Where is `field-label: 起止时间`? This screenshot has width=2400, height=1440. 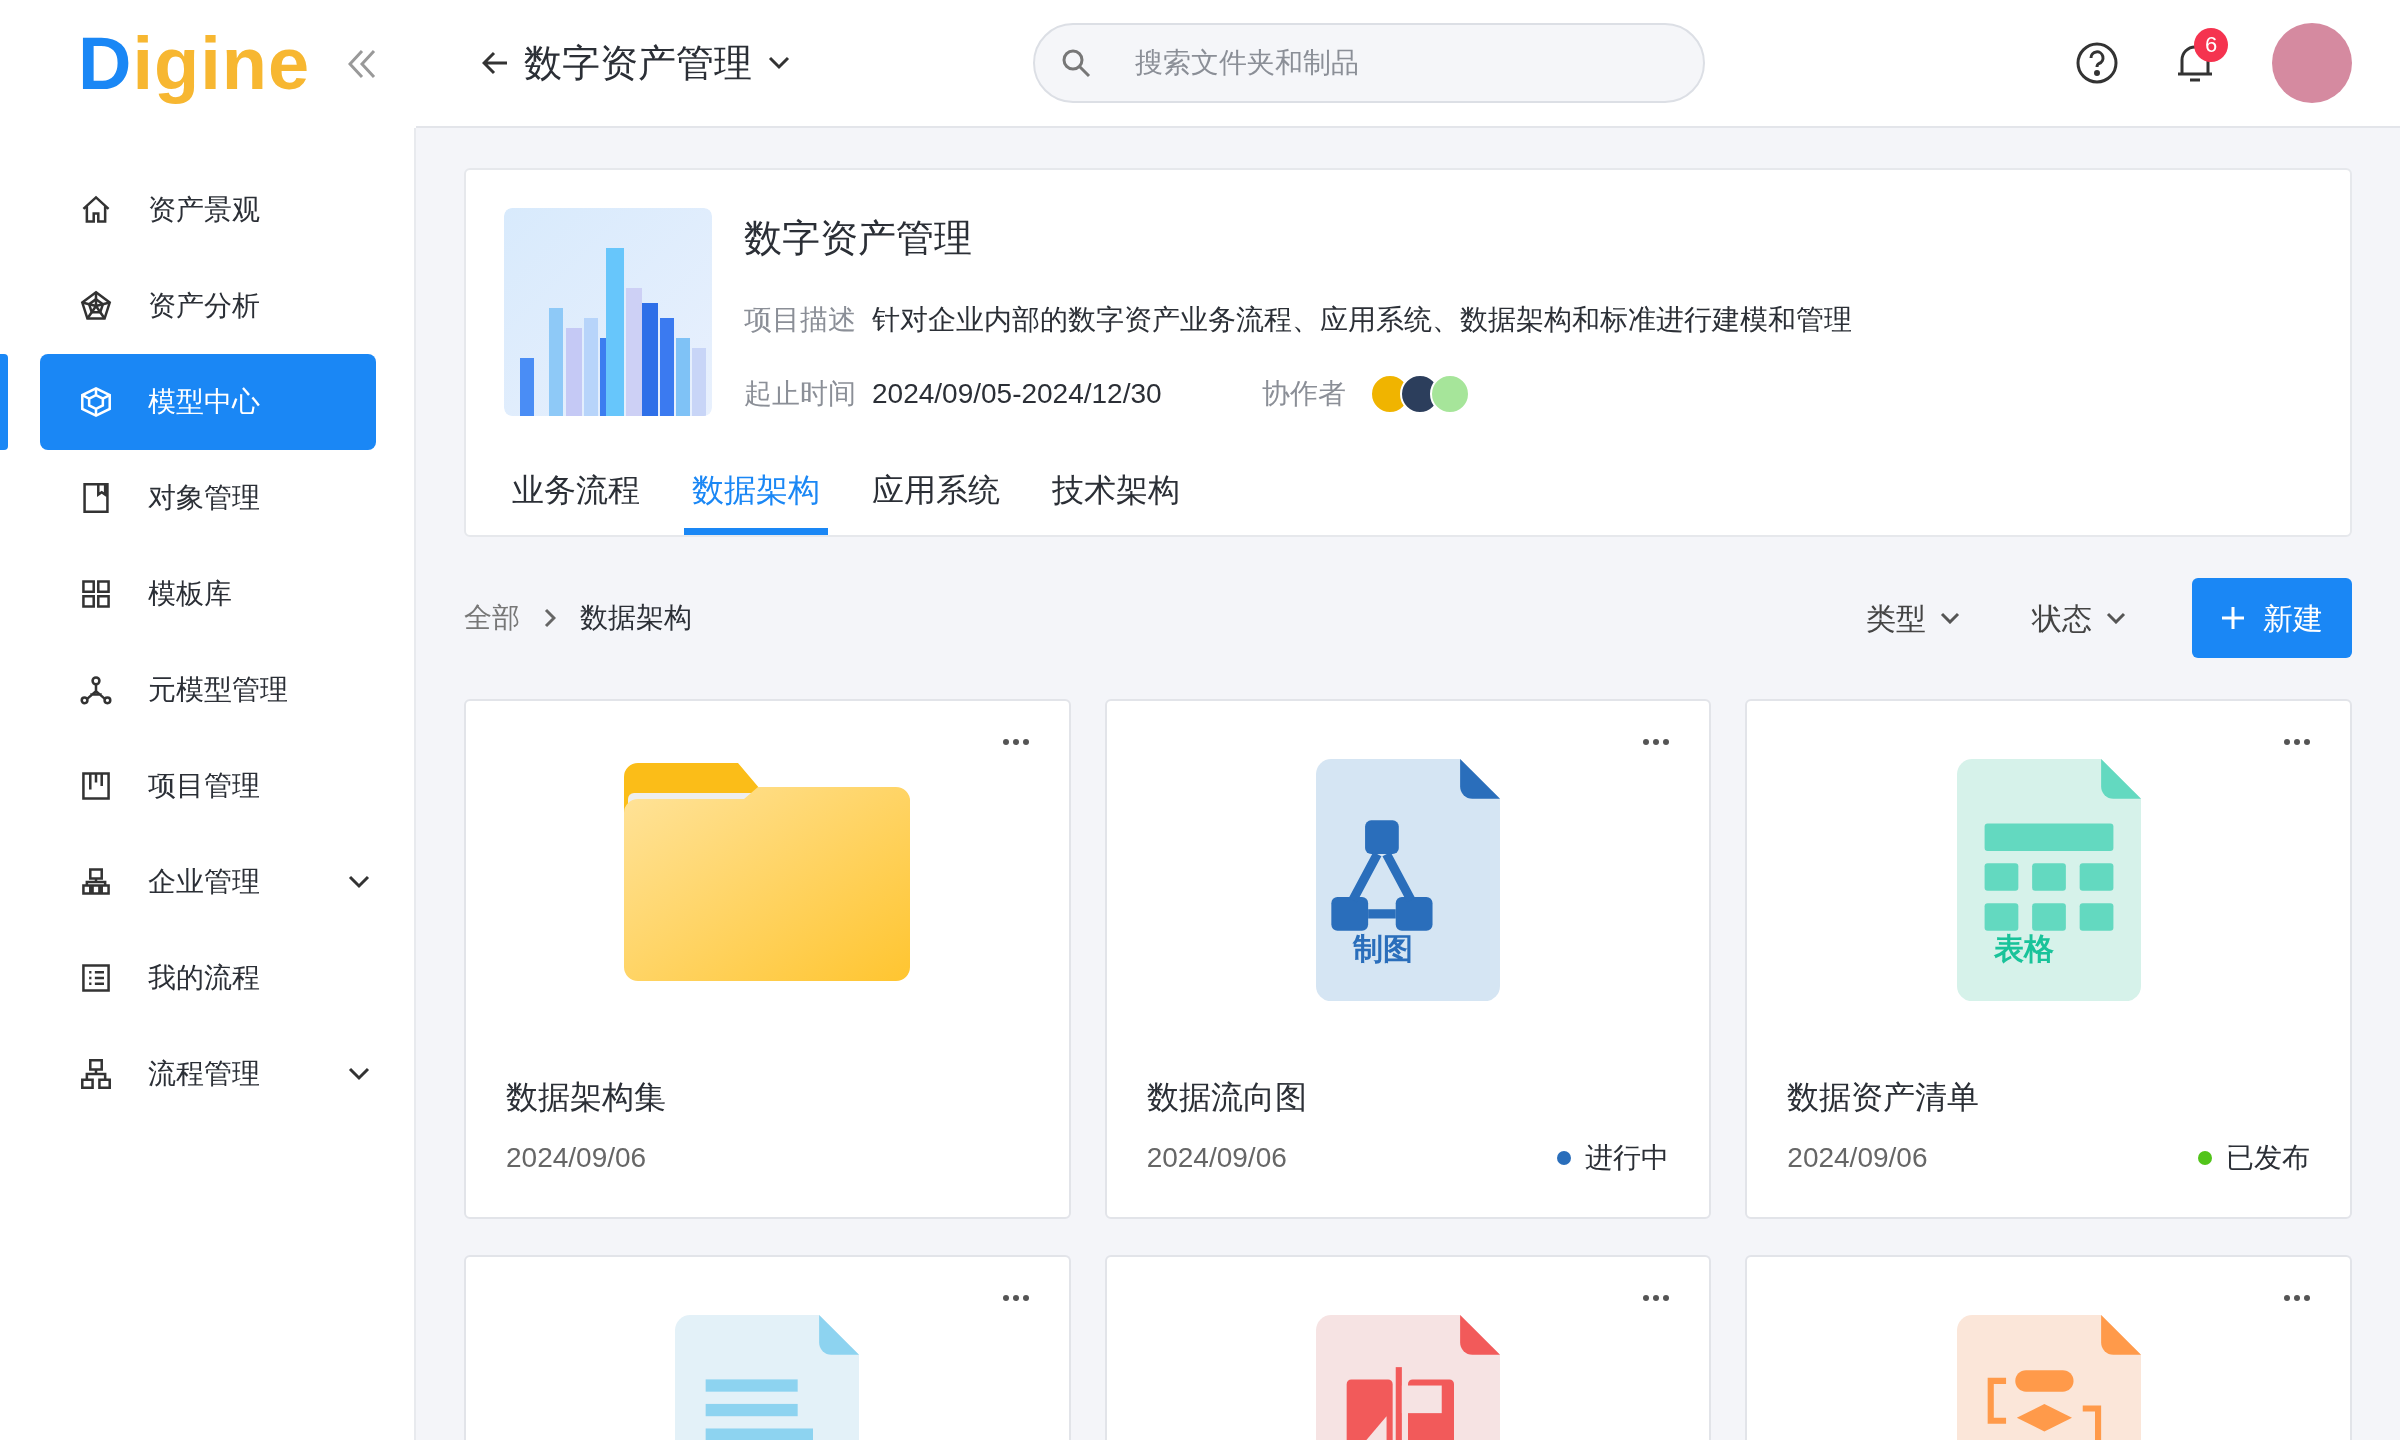 field-label: 起止时间 is located at coordinates (800, 394).